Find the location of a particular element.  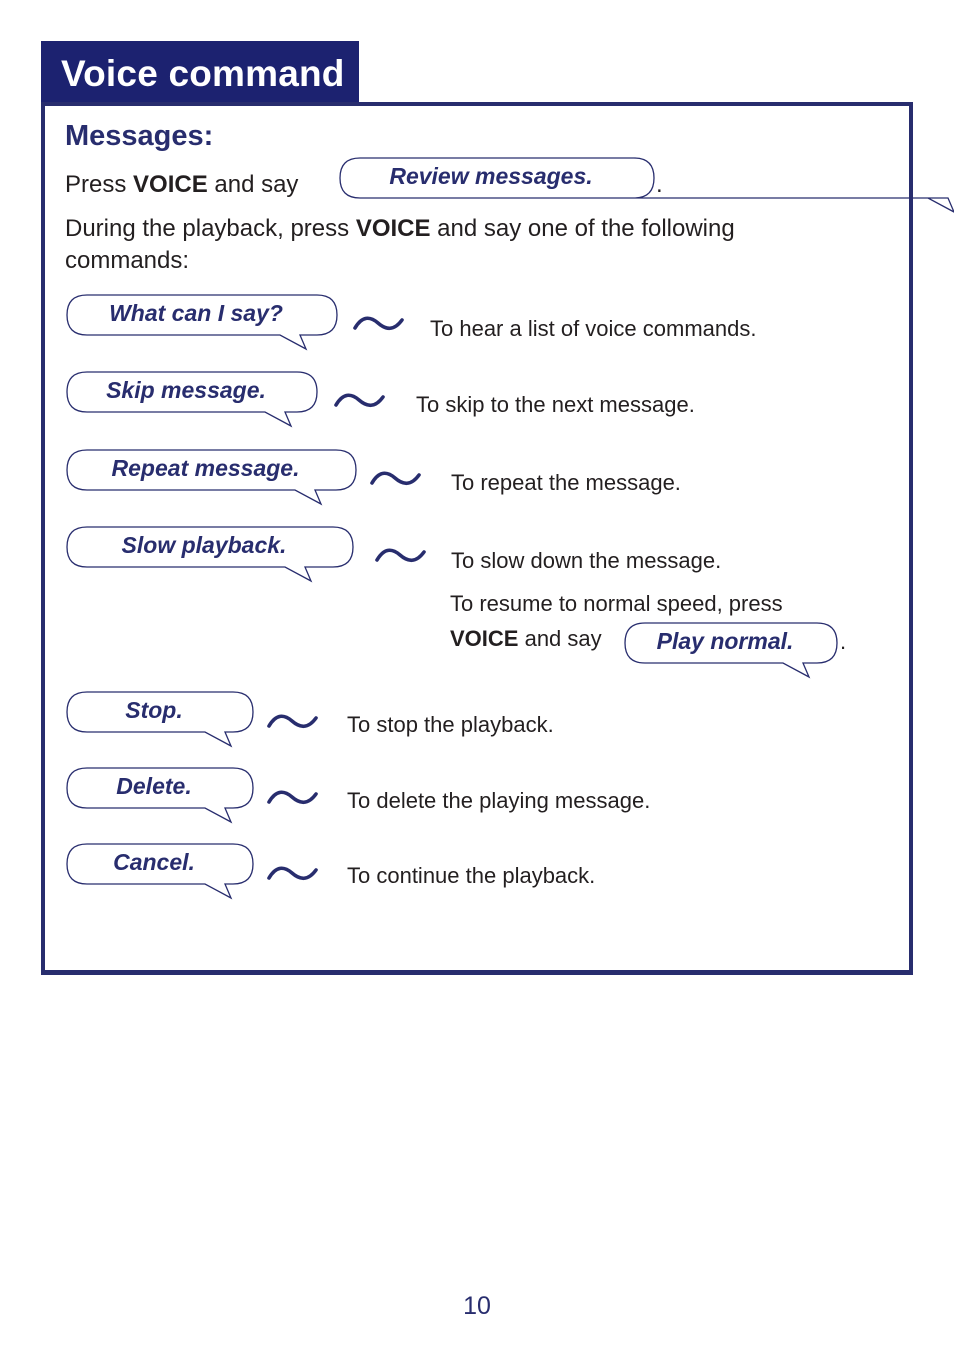

page-title: Voice command is located at coordinates (203, 73).